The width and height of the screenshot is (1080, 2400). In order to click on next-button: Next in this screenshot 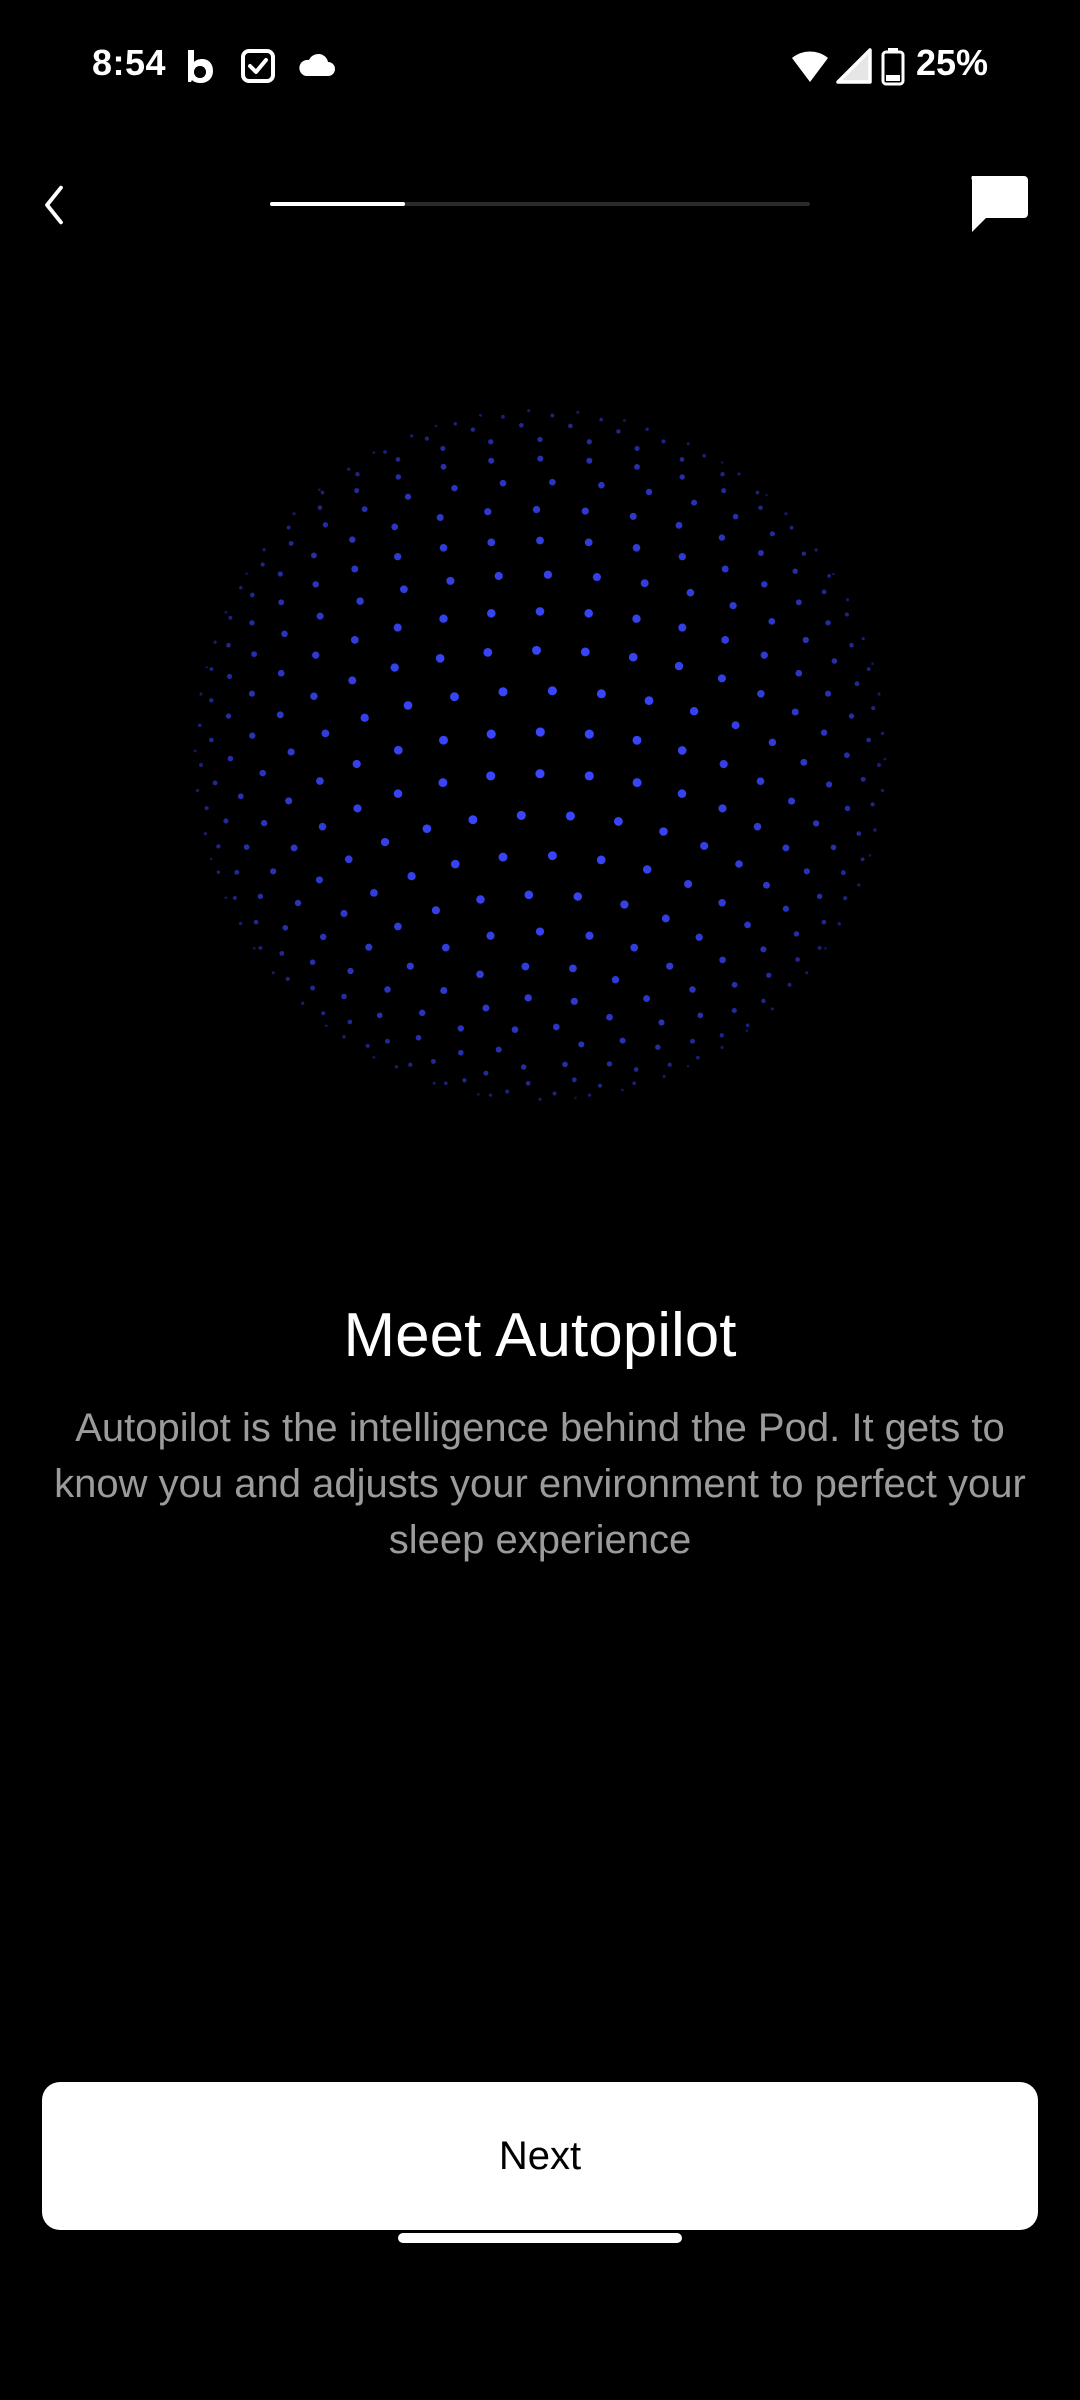, I will do `click(540, 2156)`.